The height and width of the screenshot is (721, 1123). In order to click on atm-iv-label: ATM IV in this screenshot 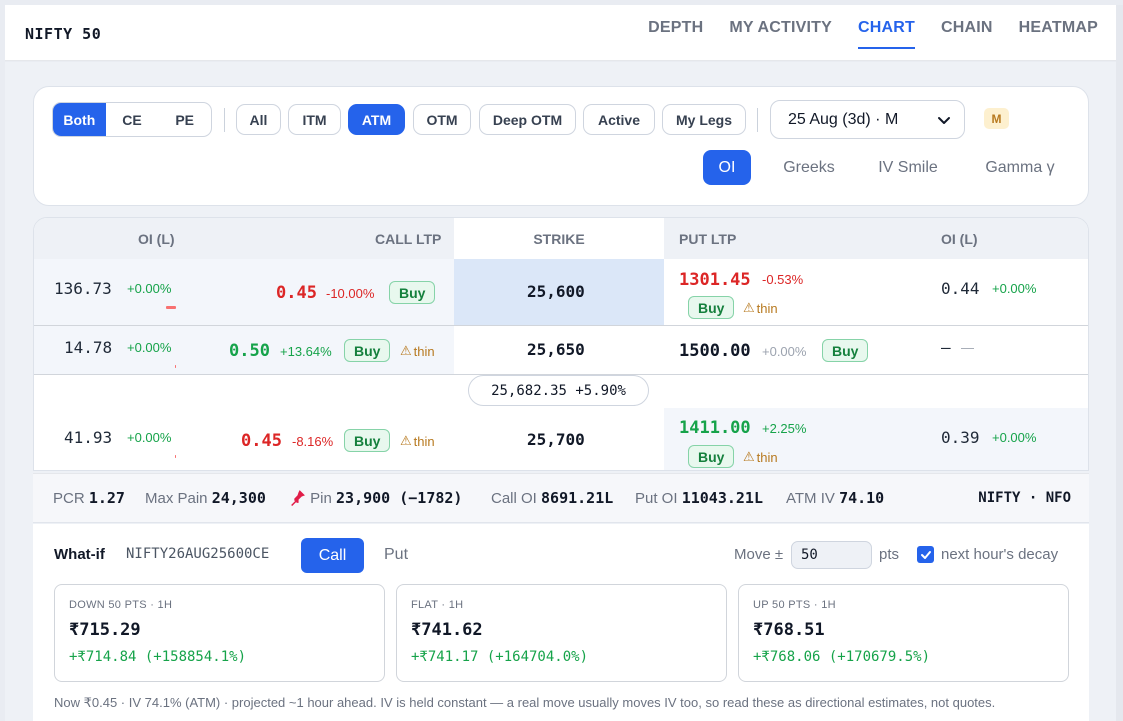, I will do `click(810, 498)`.